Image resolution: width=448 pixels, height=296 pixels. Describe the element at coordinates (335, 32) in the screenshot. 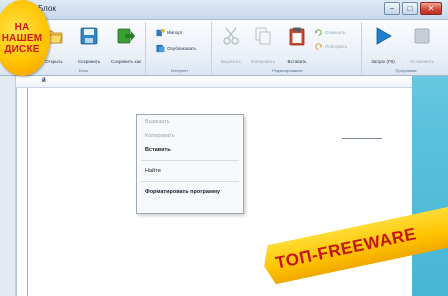

I see `undo-label: Отменить` at that location.